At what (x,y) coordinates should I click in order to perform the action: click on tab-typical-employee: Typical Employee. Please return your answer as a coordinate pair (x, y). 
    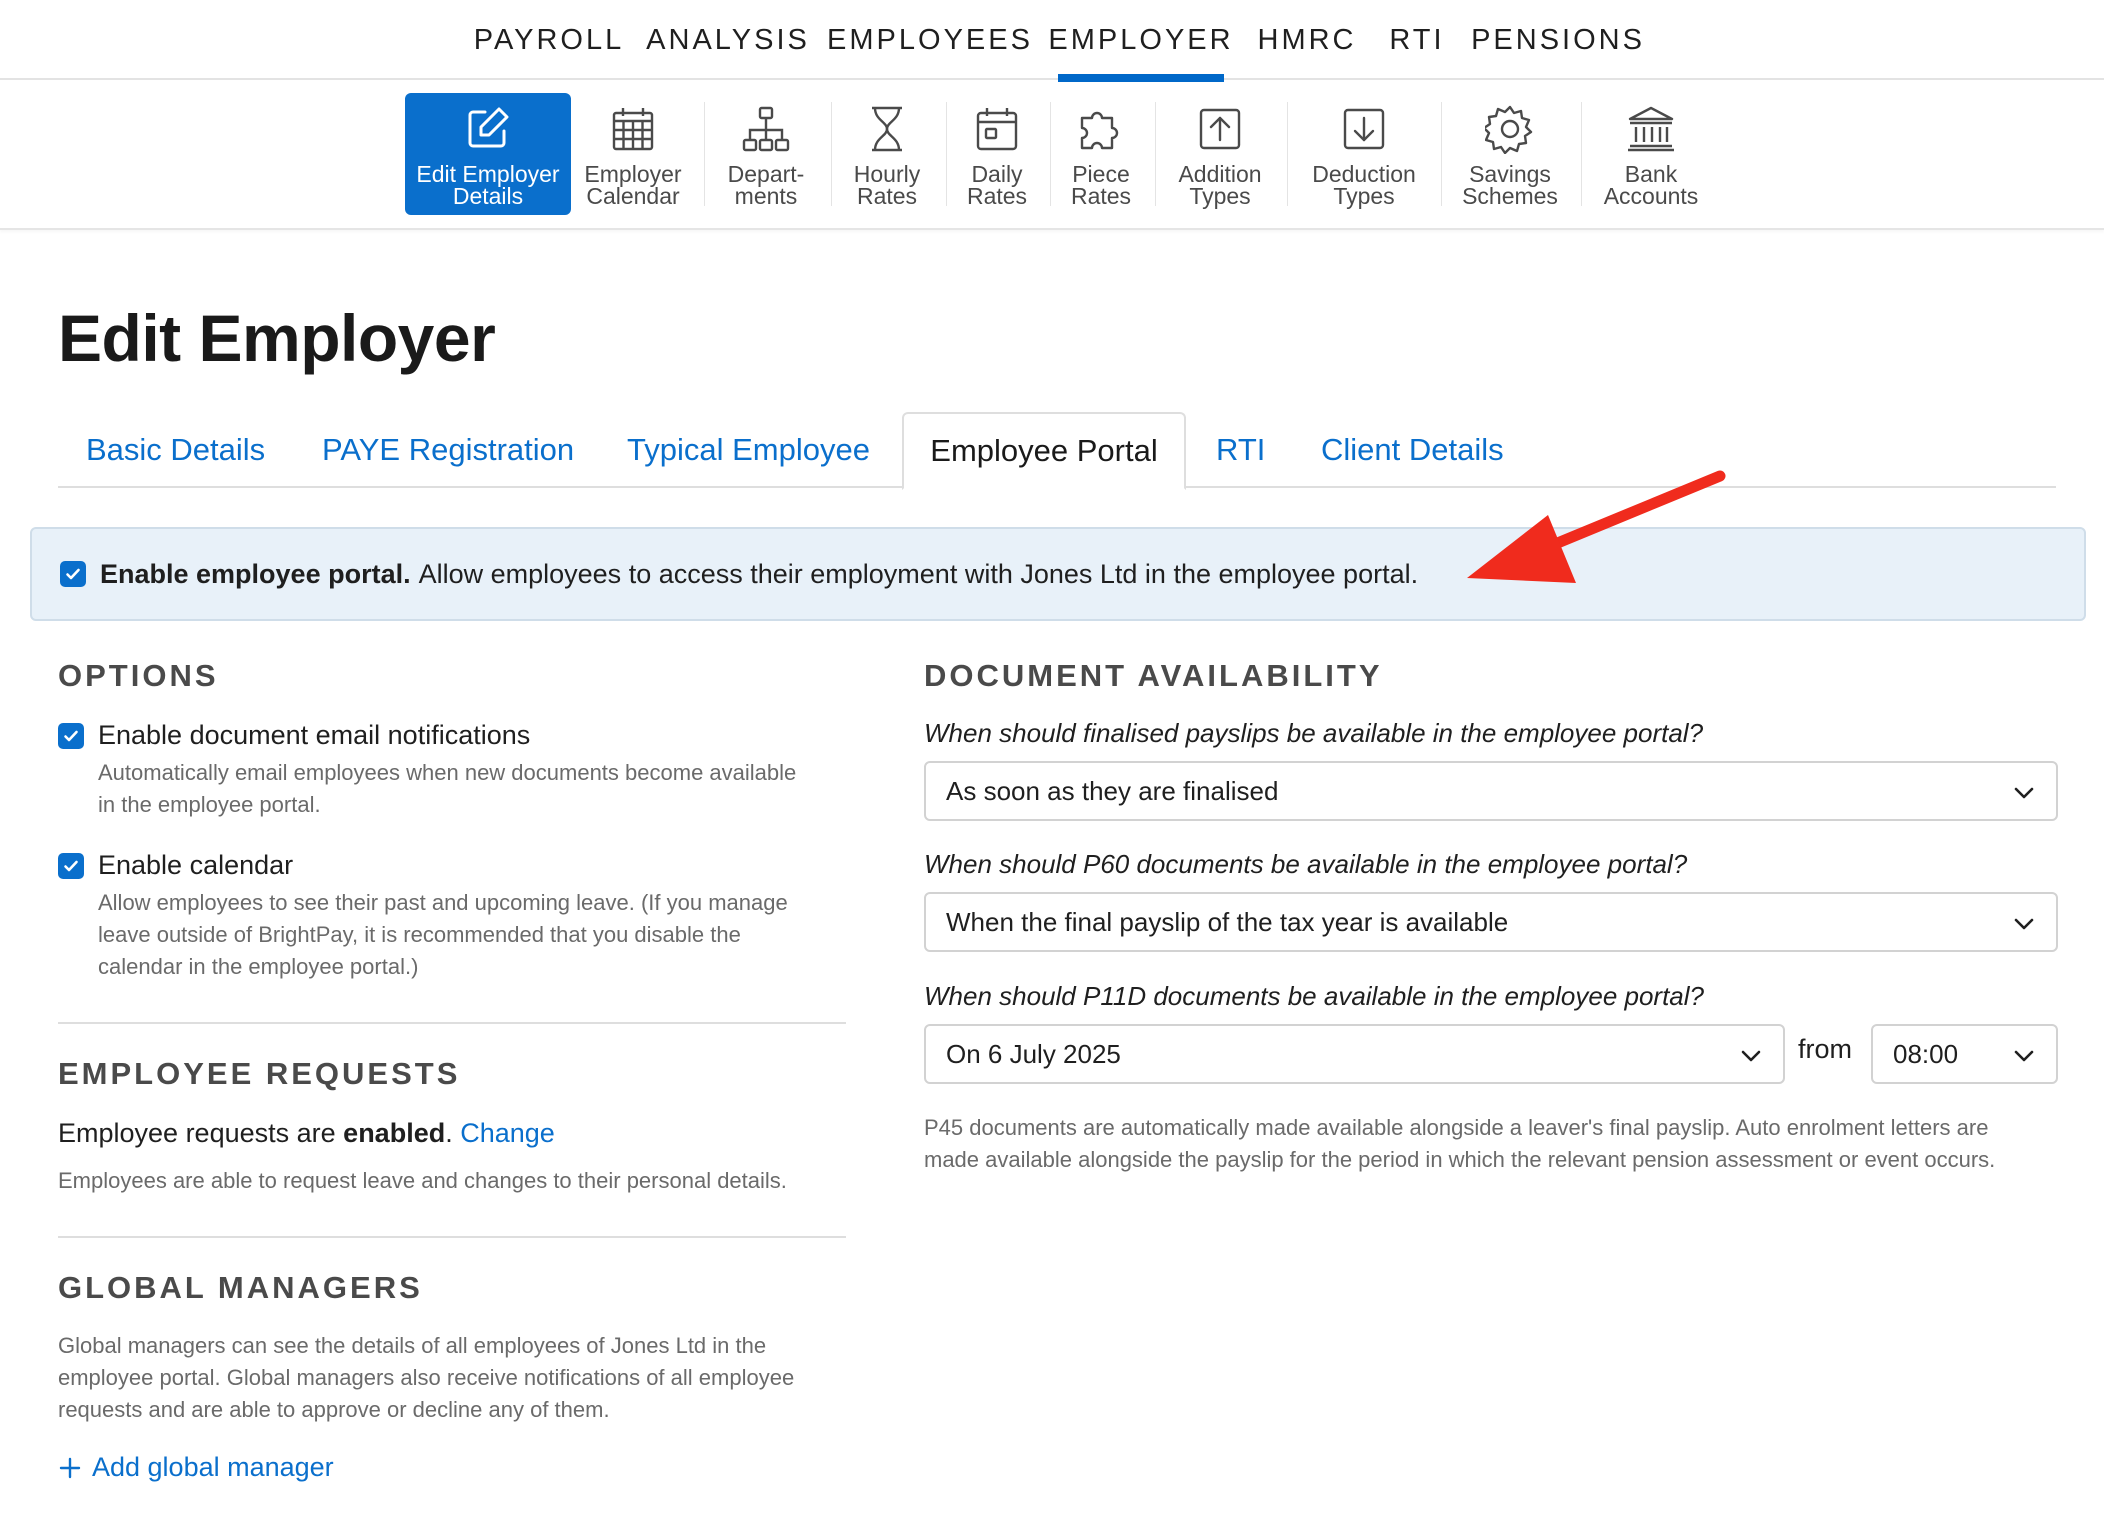
    Looking at the image, I should click on (748, 450).